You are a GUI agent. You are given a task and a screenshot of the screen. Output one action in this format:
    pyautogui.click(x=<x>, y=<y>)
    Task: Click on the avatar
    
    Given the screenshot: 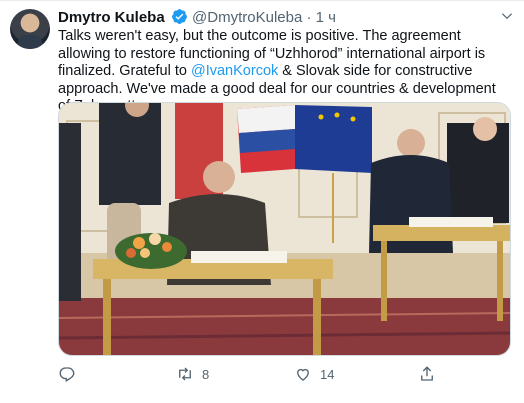 What is the action you would take?
    pyautogui.click(x=30, y=29)
    